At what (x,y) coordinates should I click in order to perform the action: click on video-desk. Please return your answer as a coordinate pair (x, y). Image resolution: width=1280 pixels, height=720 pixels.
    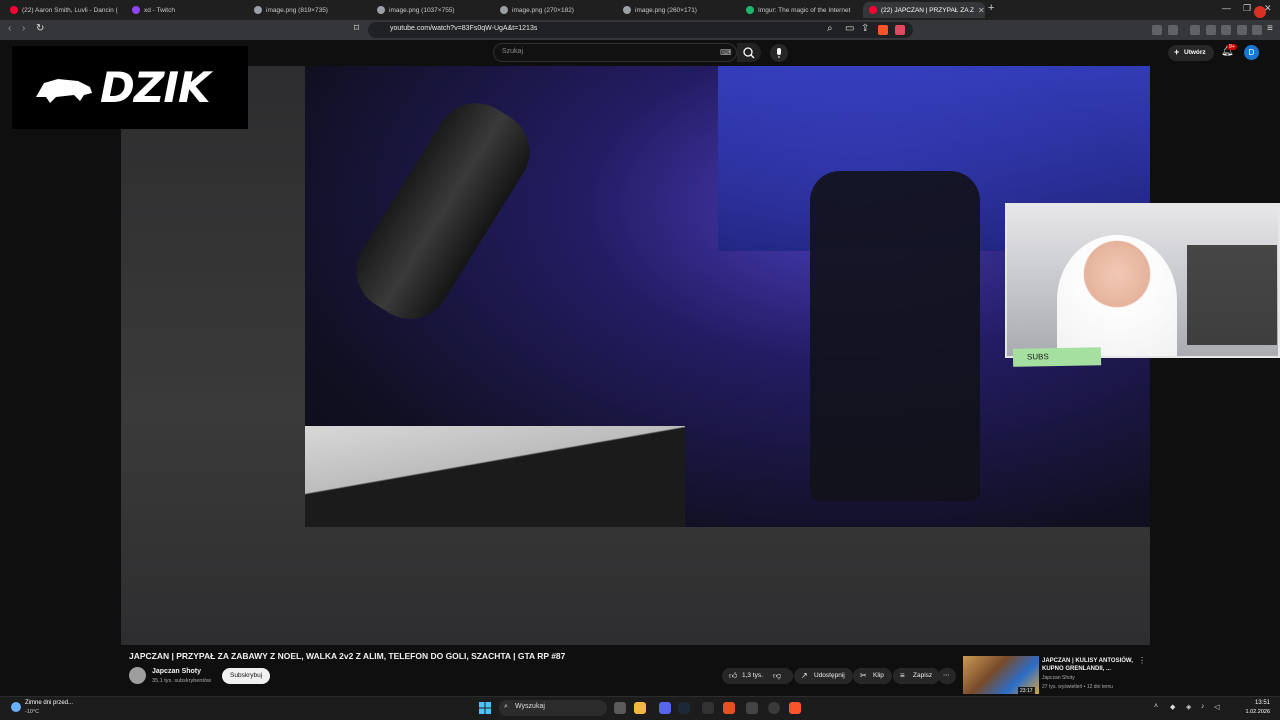
    Looking at the image, I should click on (495, 476).